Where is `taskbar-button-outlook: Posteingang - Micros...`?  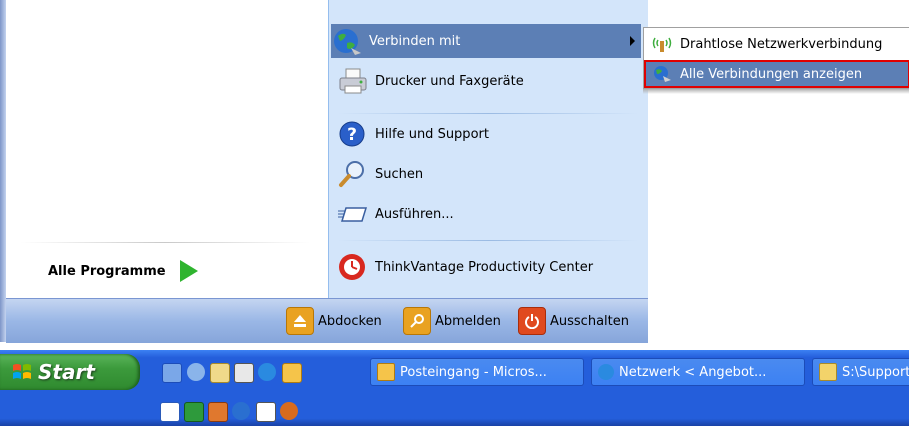
taskbar-button-outlook: Posteingang - Micros... is located at coordinates (477, 372).